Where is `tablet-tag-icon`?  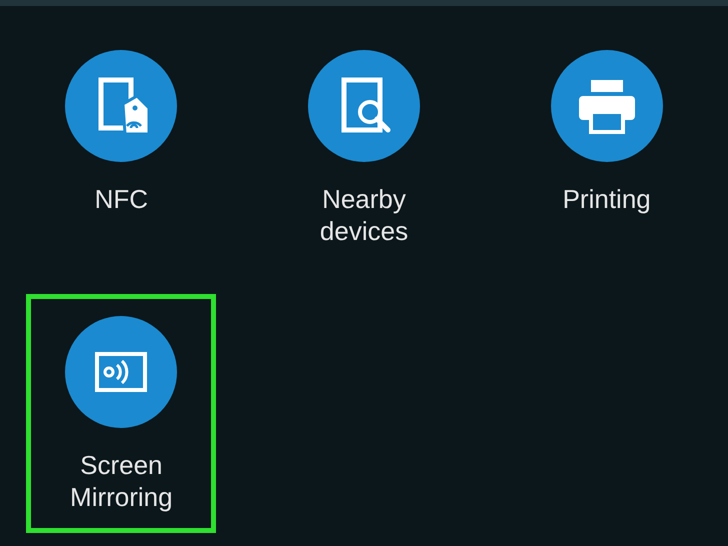 tablet-tag-icon is located at coordinates (121, 106).